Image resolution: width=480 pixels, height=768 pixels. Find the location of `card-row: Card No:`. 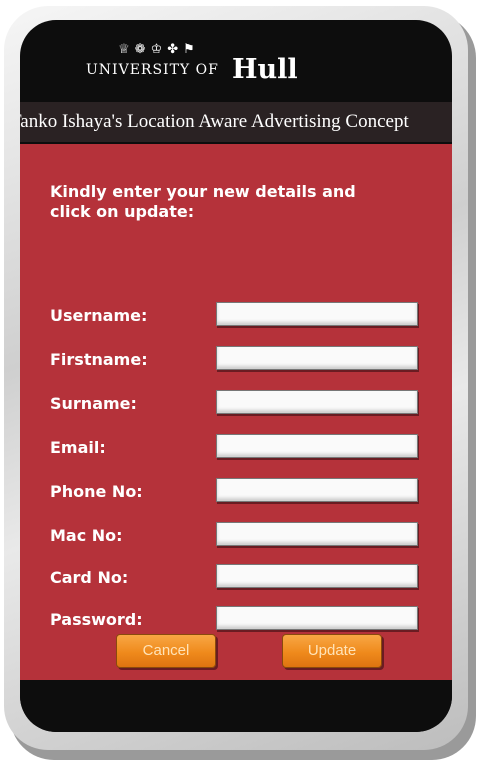

card-row: Card No: is located at coordinates (240, 578).